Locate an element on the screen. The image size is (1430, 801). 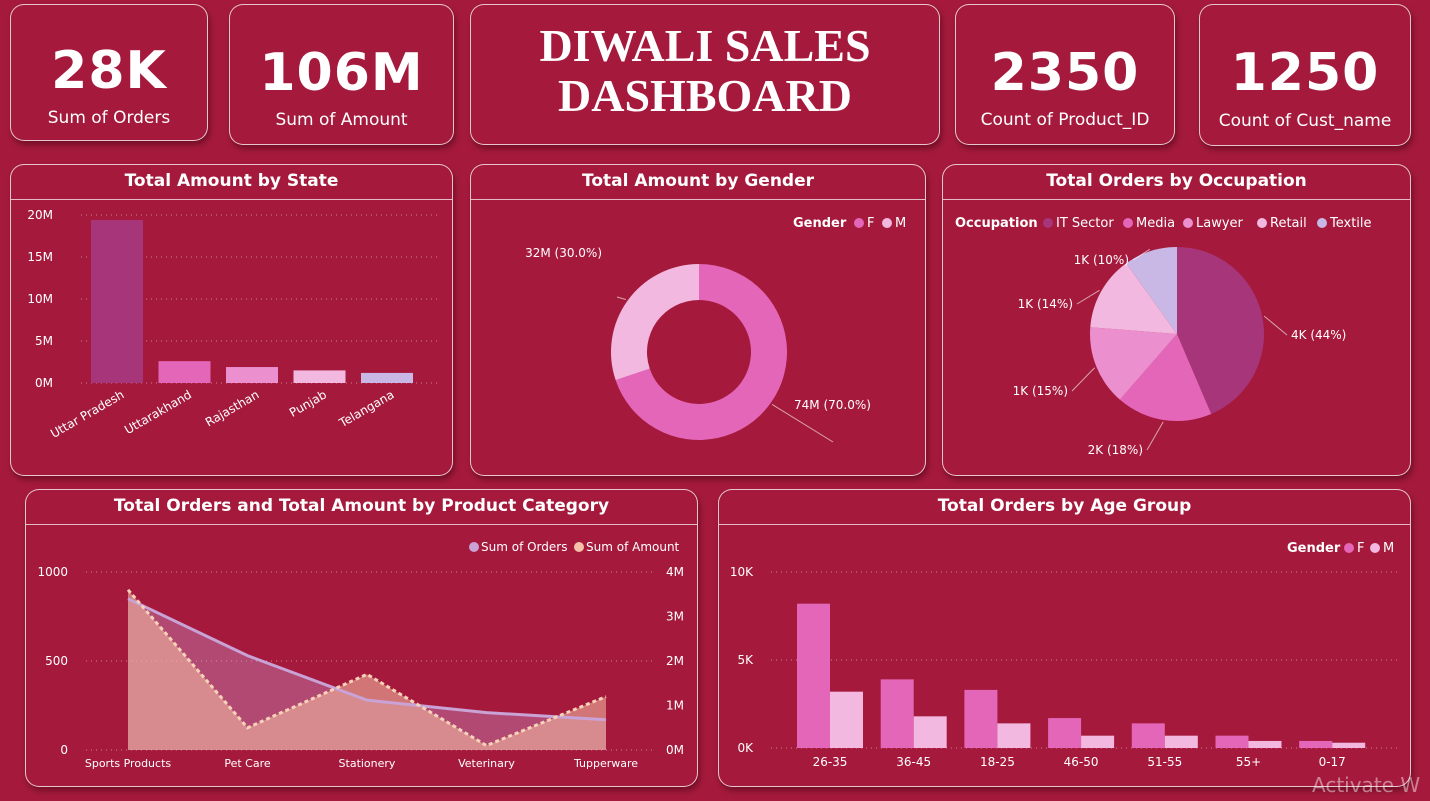
legend-title: Gender is located at coordinates (820, 223).